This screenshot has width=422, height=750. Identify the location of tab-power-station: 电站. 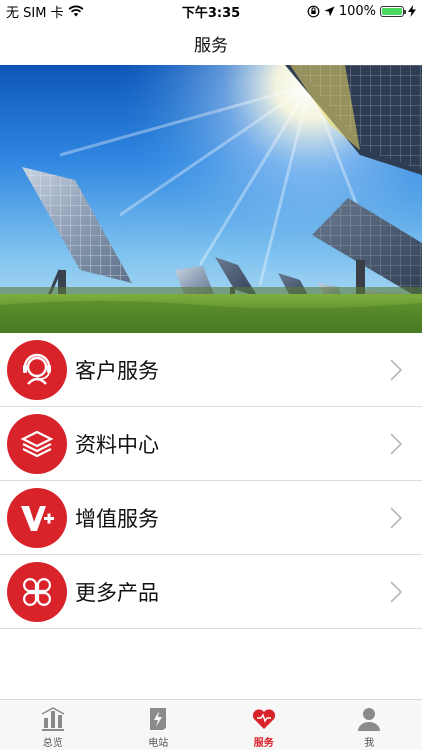
(159, 725).